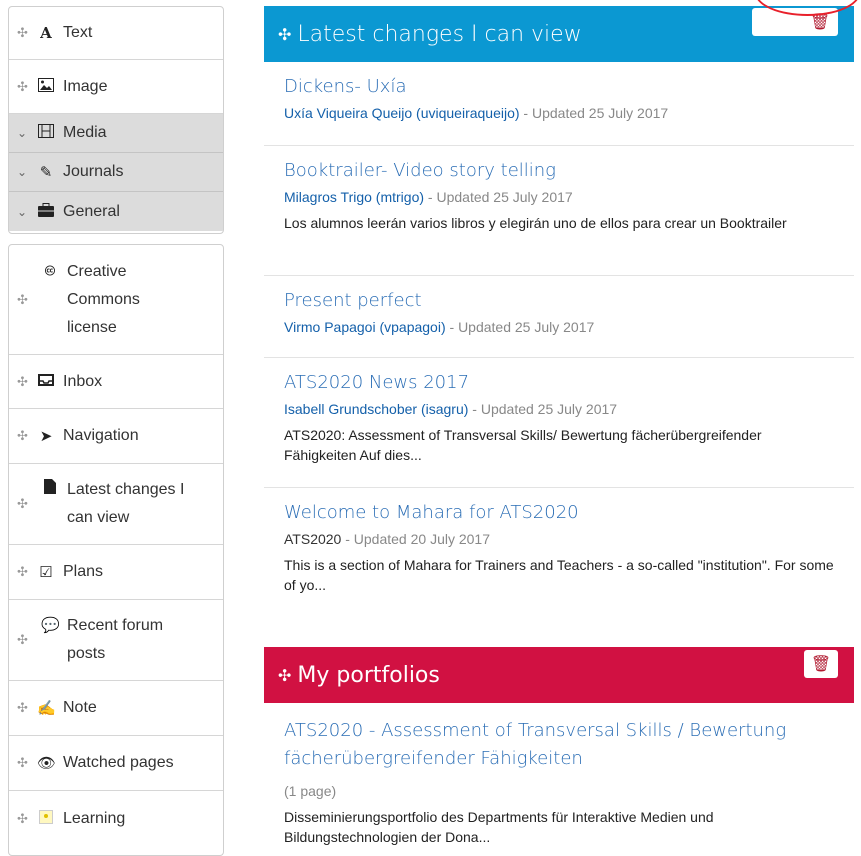  Describe the element at coordinates (821, 664) in the screenshot. I see `trash-icon: 🗑` at that location.